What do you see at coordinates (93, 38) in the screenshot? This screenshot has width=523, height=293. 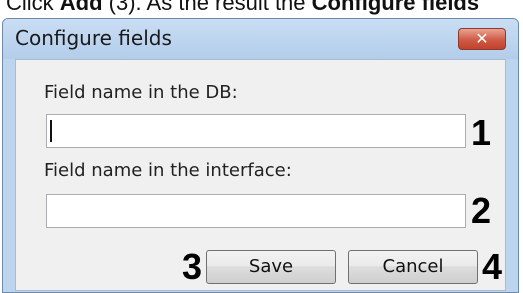 I see `dialog-title: Configure fields` at bounding box center [93, 38].